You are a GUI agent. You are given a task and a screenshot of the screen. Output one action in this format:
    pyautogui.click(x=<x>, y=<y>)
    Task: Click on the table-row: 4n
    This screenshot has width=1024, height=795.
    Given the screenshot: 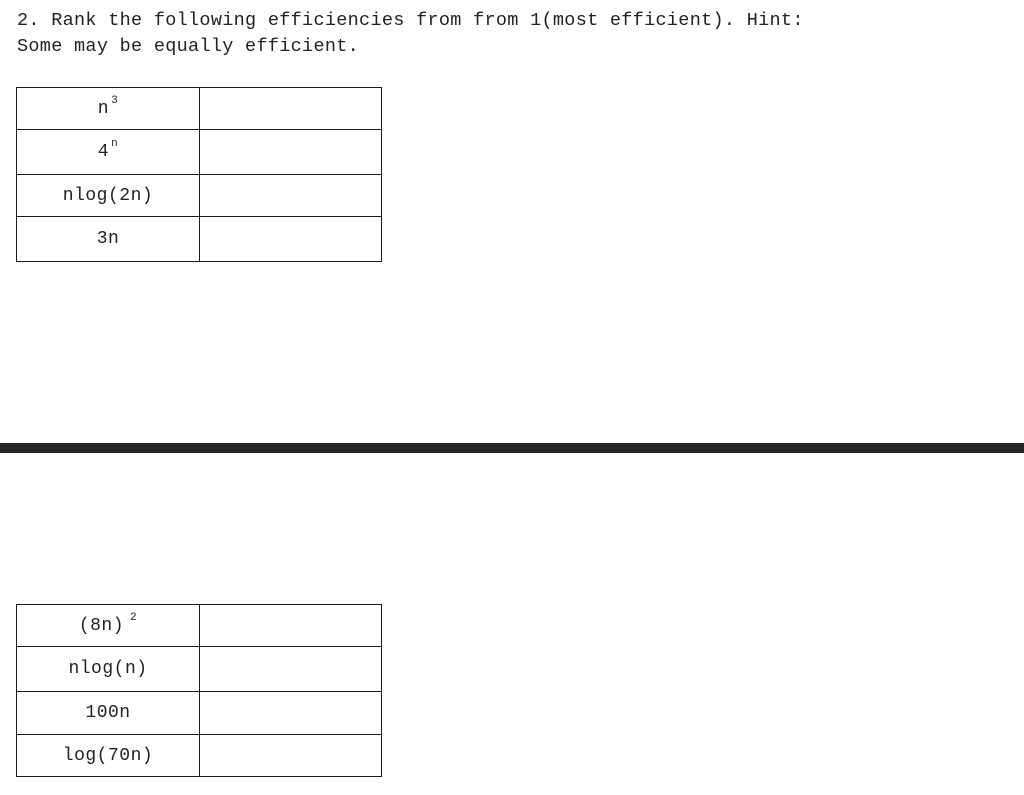 What is the action you would take?
    pyautogui.click(x=199, y=152)
    